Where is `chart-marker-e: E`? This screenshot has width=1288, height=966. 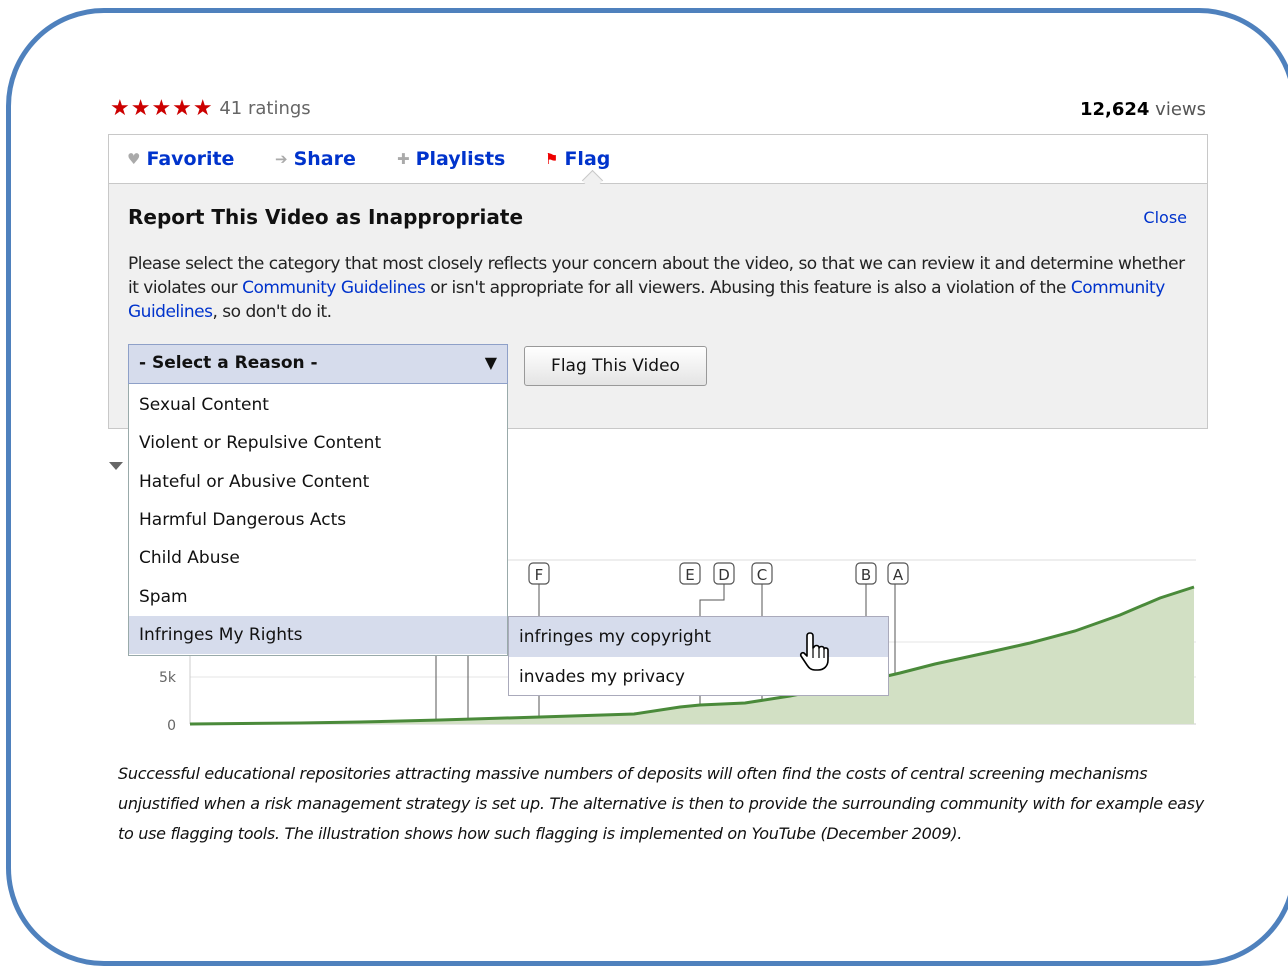 chart-marker-e: E is located at coordinates (690, 573).